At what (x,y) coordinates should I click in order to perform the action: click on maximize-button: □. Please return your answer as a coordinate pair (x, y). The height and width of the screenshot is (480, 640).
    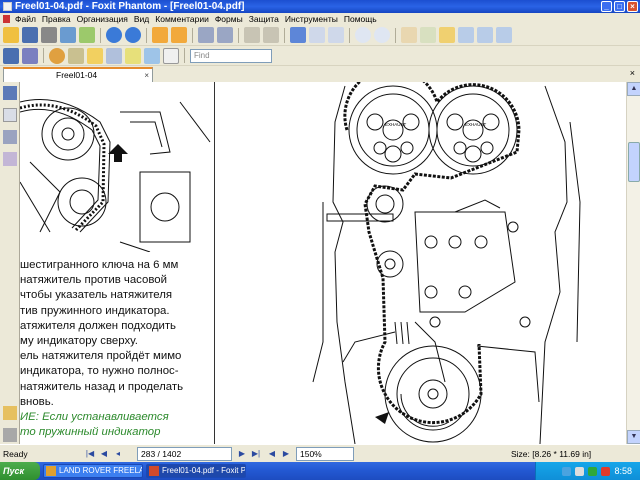
    Looking at the image, I should click on (619, 6).